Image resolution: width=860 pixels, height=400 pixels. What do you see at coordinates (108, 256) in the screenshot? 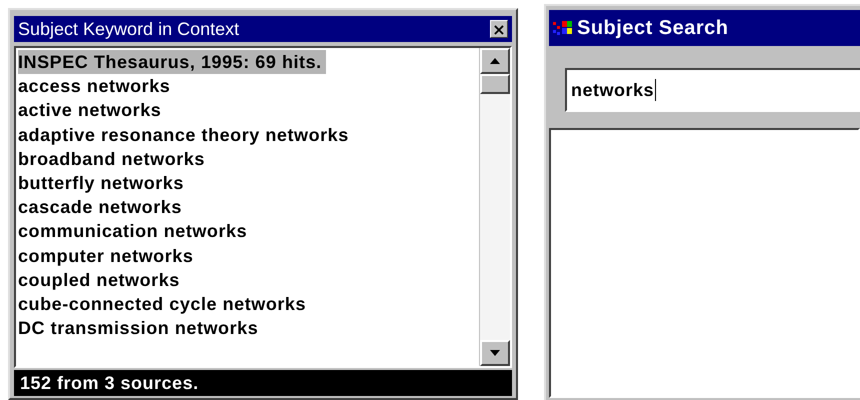
I see `list-item: computer networks` at bounding box center [108, 256].